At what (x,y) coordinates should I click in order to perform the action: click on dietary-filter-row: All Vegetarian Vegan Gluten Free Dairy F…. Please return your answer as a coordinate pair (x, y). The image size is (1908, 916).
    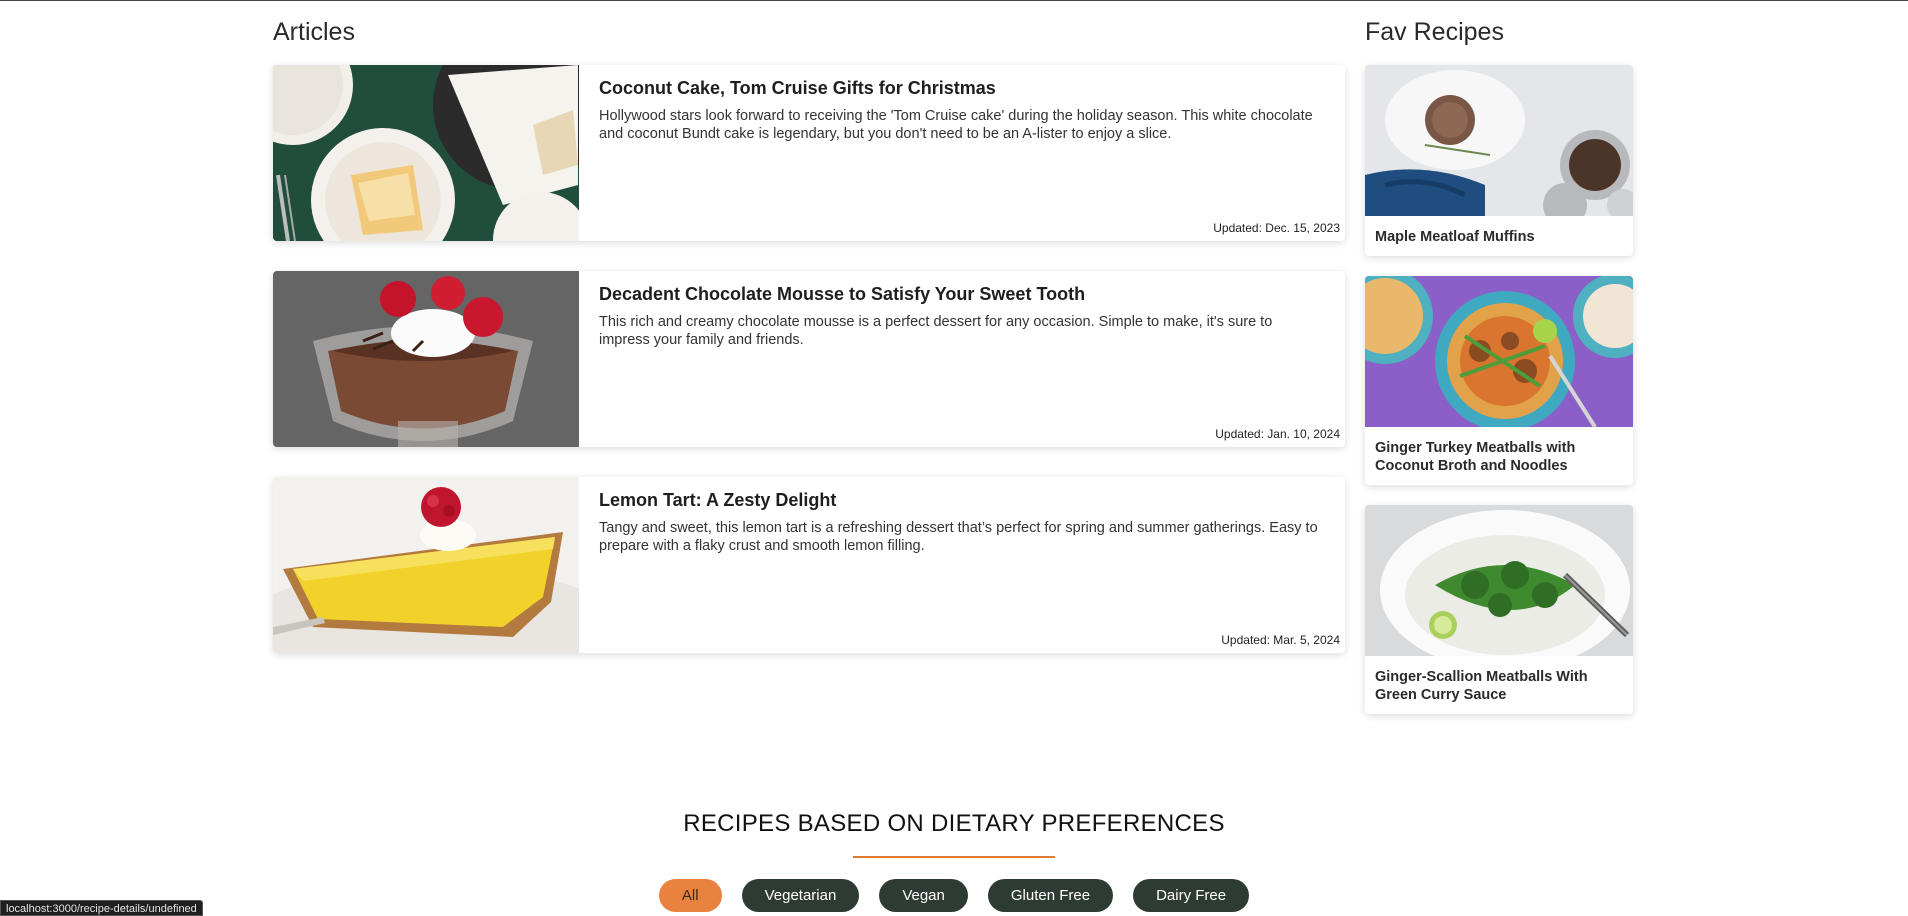
    Looking at the image, I should click on (954, 895).